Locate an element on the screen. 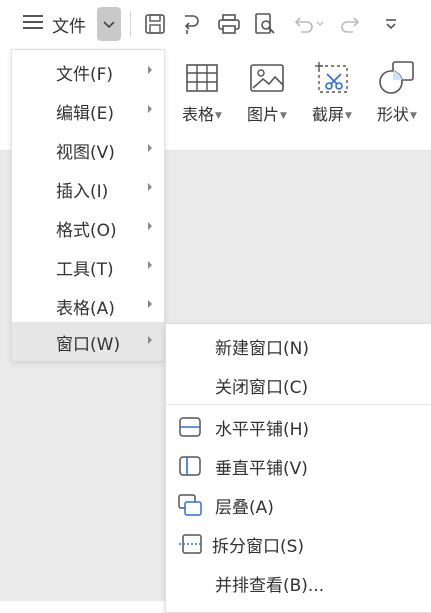 The height and width of the screenshot is (613, 431). output-convert-icon is located at coordinates (191, 24).